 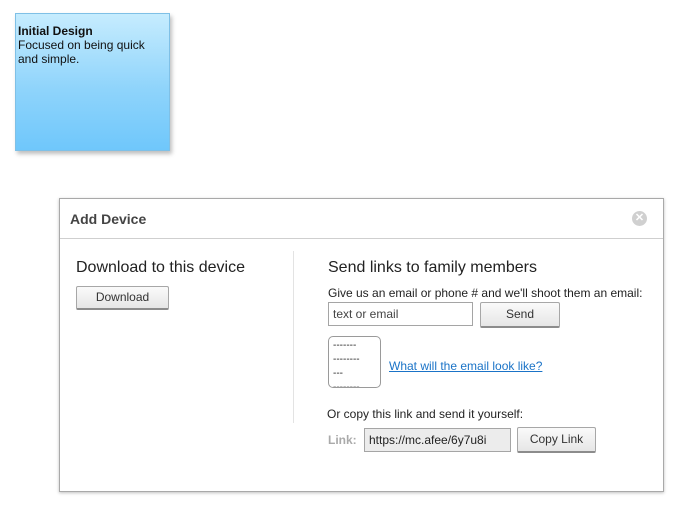 I want to click on preview-line: -------, so click(x=345, y=345).